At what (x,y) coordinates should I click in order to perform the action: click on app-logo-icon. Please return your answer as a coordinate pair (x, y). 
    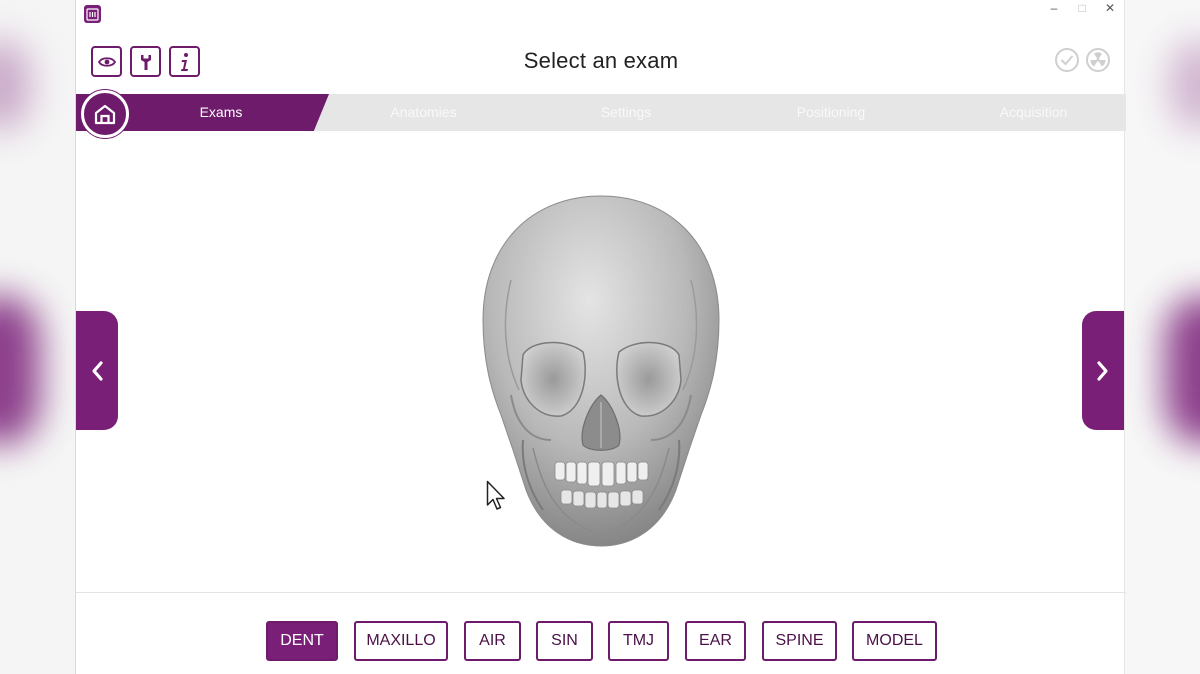
    Looking at the image, I should click on (92, 14).